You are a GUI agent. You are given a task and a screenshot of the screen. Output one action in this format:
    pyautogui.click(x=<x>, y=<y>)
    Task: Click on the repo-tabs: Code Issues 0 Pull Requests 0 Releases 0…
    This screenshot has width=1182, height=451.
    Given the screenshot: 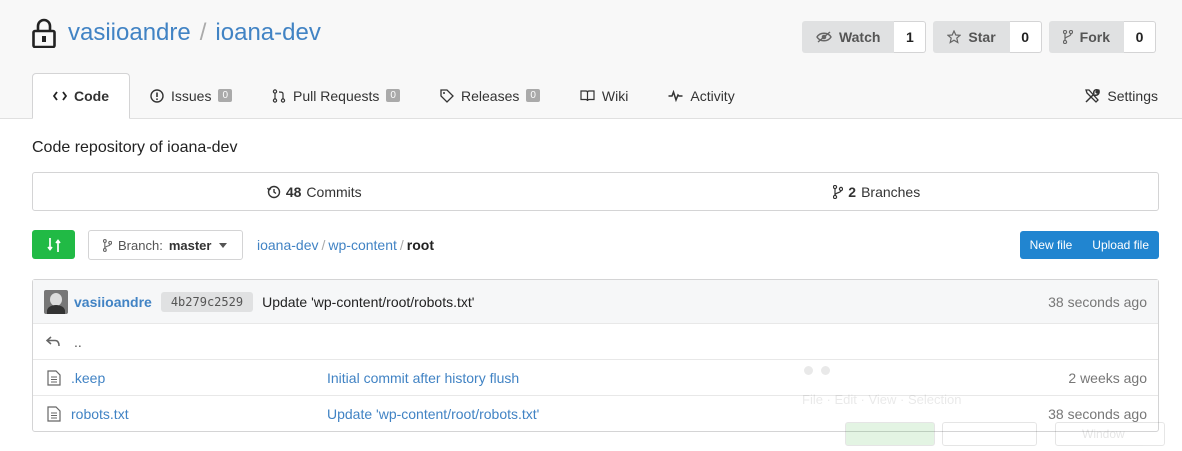 What is the action you would take?
    pyautogui.click(x=595, y=96)
    